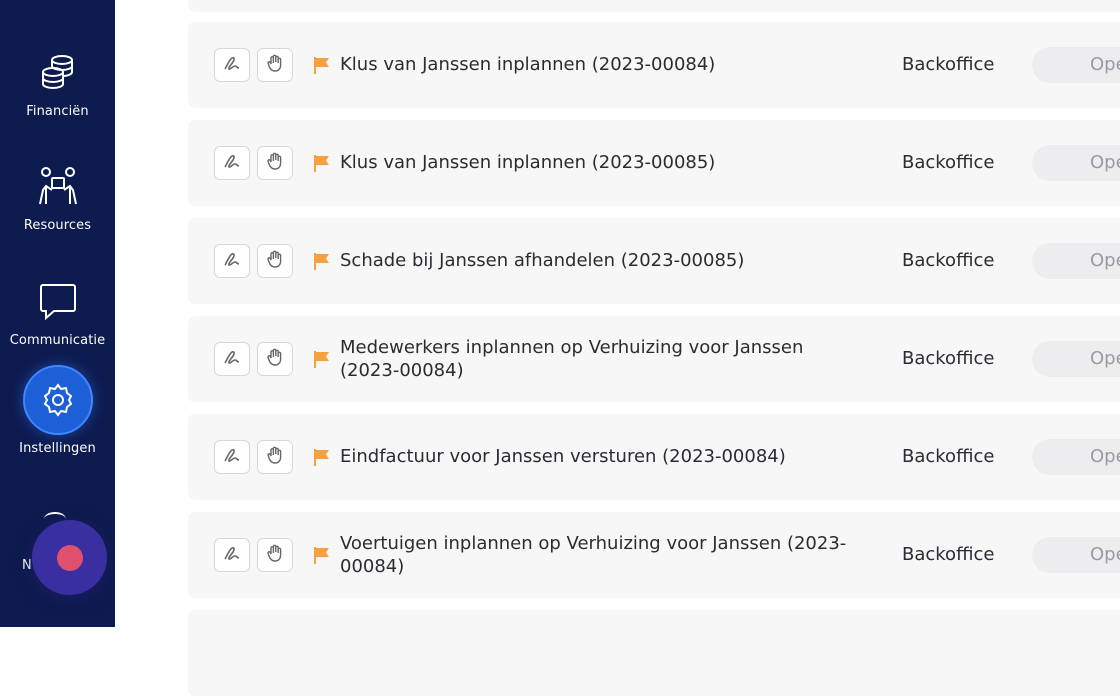  Describe the element at coordinates (57, 448) in the screenshot. I see `sidebar-item-label: Instellingen` at that location.